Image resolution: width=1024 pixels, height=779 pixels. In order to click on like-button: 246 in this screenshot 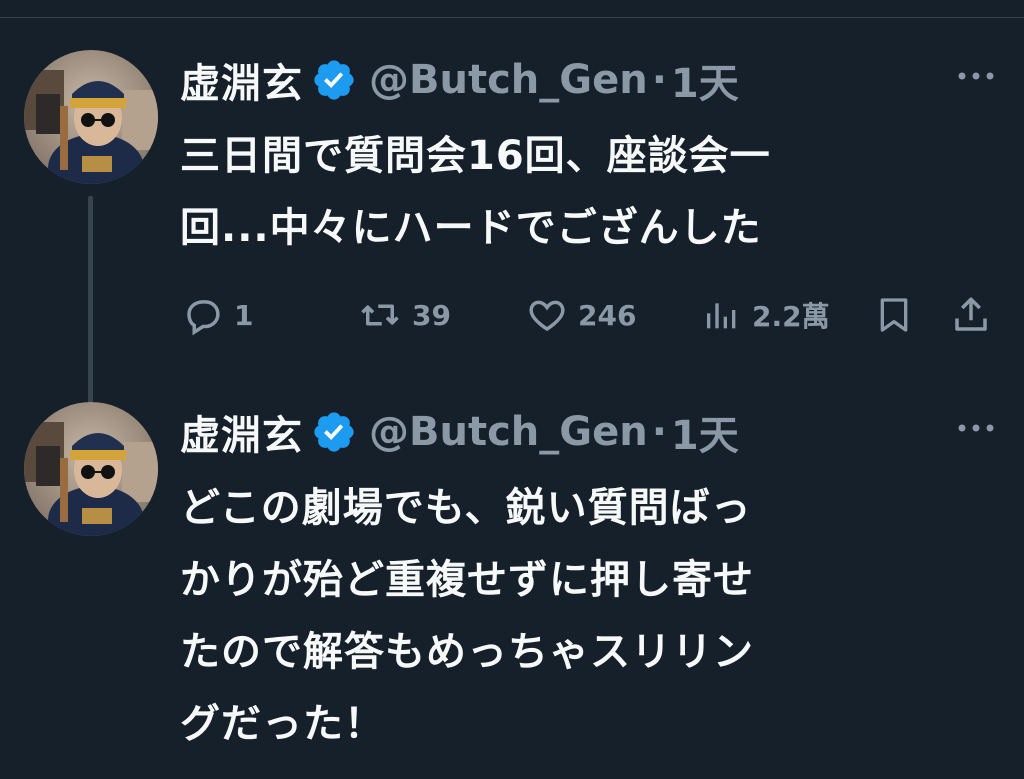, I will do `click(581, 315)`.